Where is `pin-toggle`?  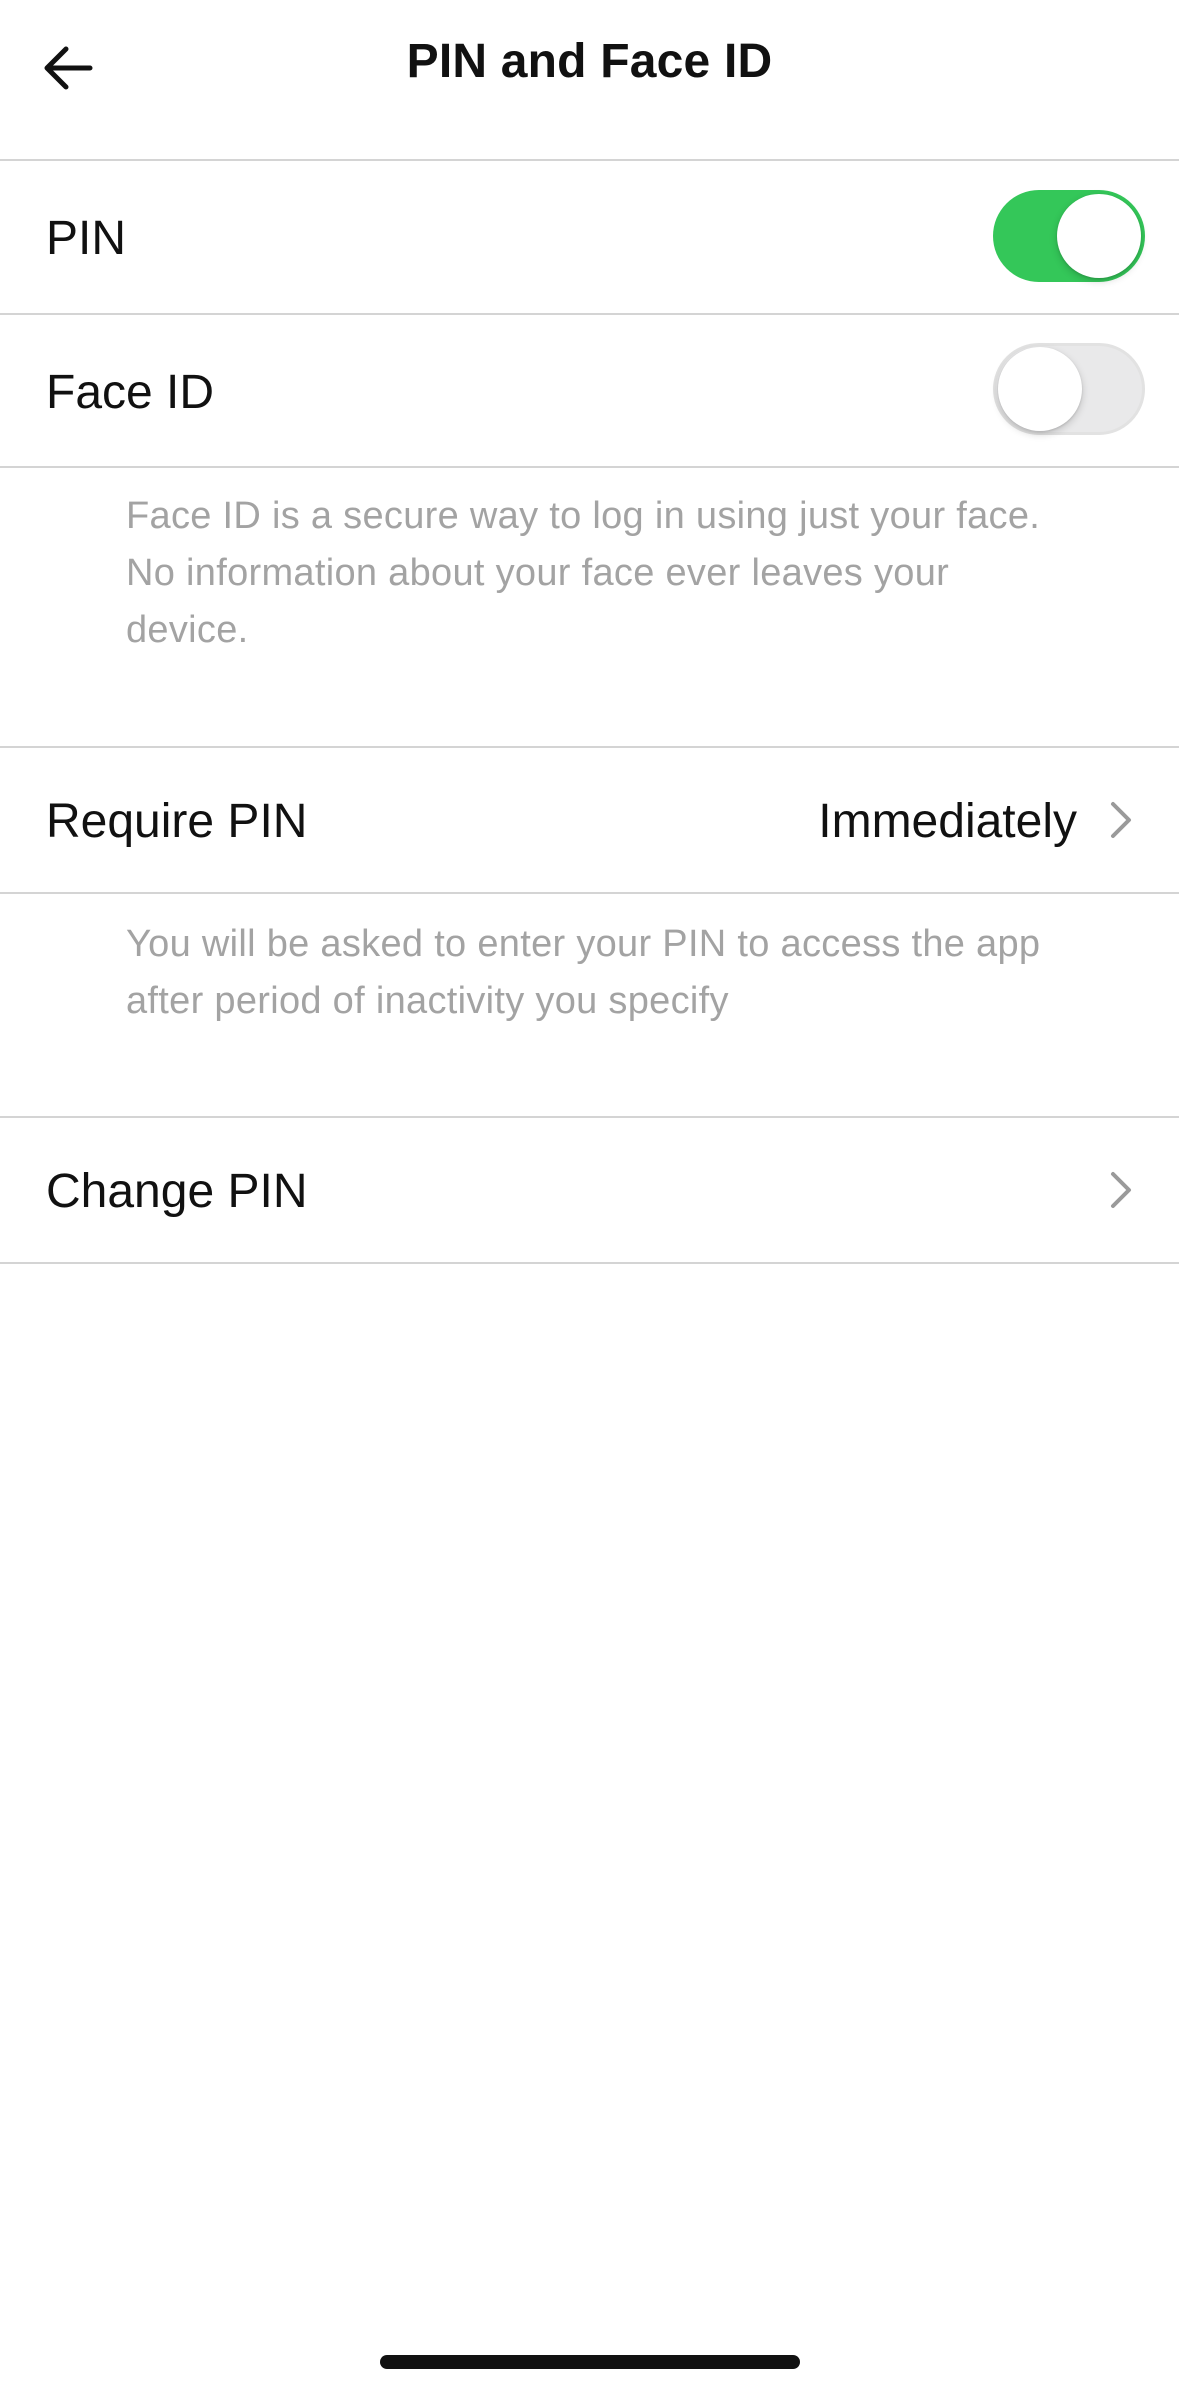
pin-toggle is located at coordinates (1069, 236).